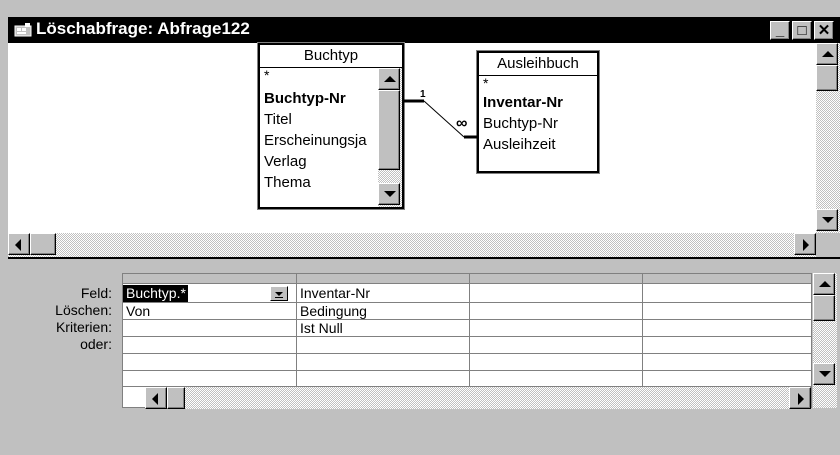 The image size is (840, 455). What do you see at coordinates (478, 398) in the screenshot?
I see `grid-hscrollbar` at bounding box center [478, 398].